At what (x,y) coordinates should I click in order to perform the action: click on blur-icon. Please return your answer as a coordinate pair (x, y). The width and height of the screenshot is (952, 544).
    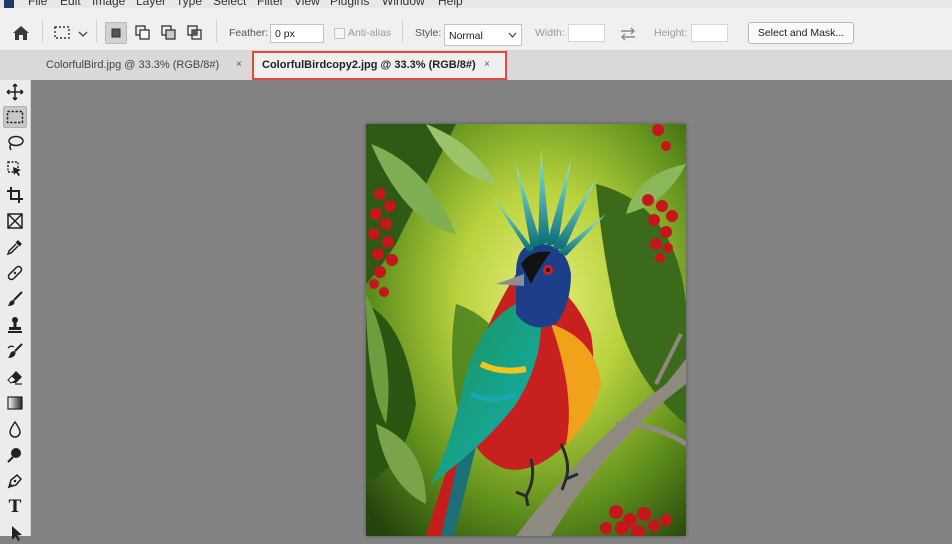
    Looking at the image, I should click on (15, 429).